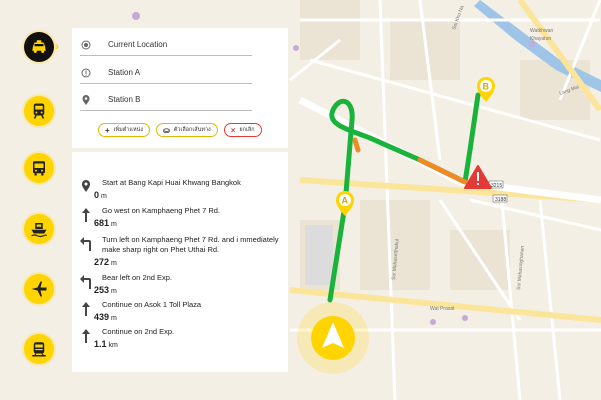  What do you see at coordinates (138, 331) in the screenshot?
I see `step-text: Continue on 2nd Exp.` at bounding box center [138, 331].